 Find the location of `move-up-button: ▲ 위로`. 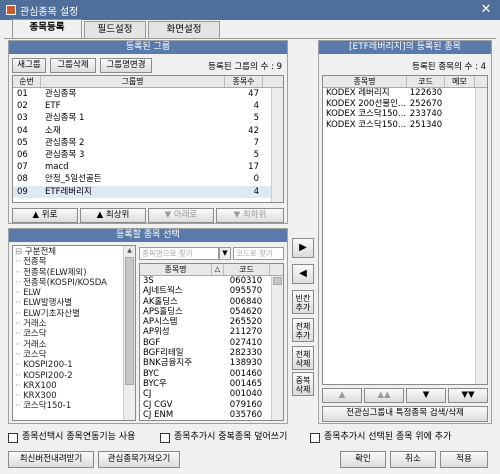

move-up-button: ▲ 위로 is located at coordinates (45, 215).